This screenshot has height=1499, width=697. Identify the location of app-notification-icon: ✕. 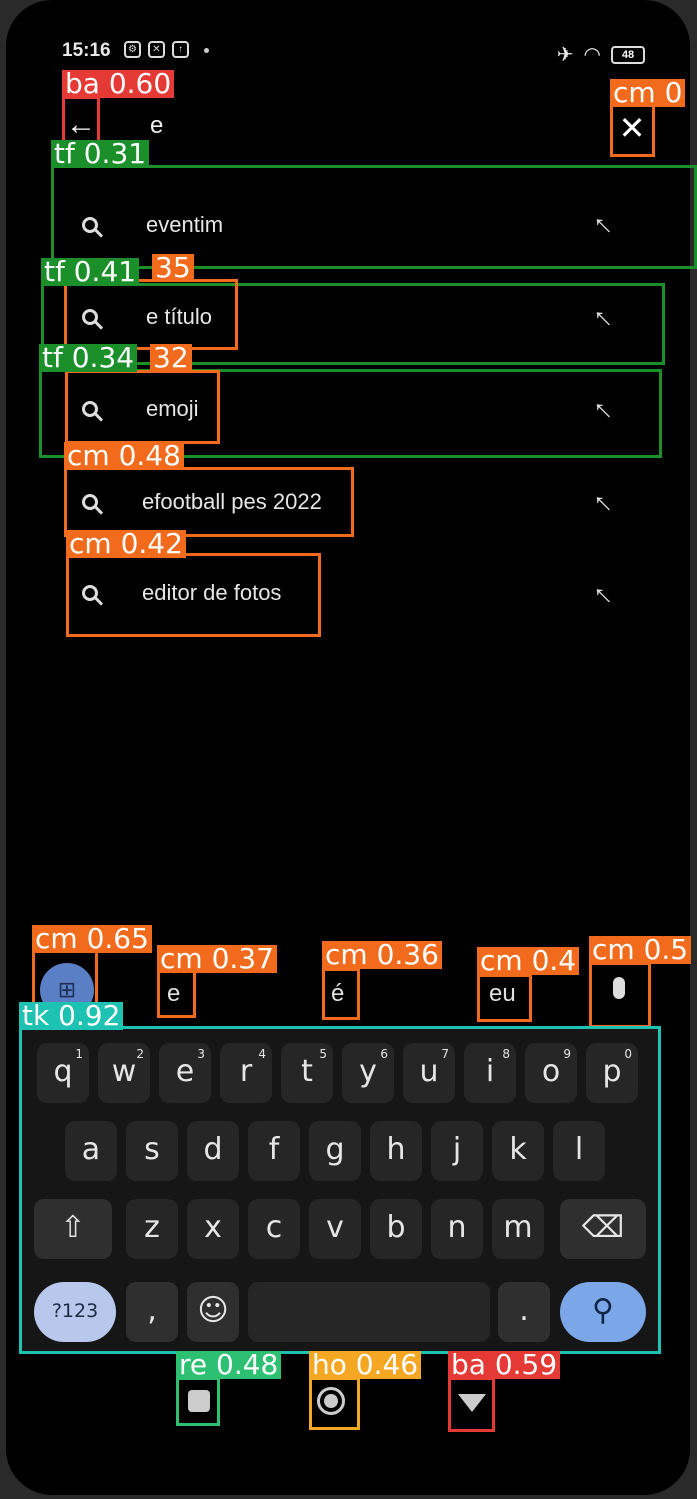
(156, 49).